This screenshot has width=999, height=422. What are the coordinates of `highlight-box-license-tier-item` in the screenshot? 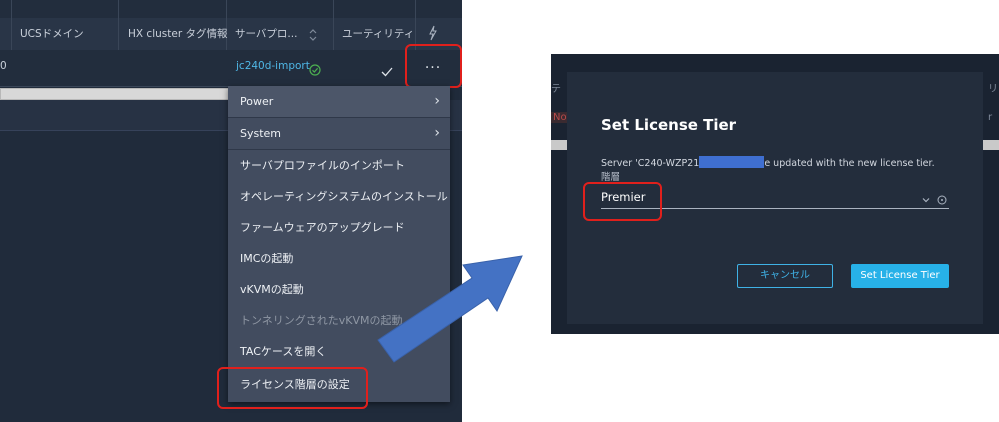 It's located at (292, 388).